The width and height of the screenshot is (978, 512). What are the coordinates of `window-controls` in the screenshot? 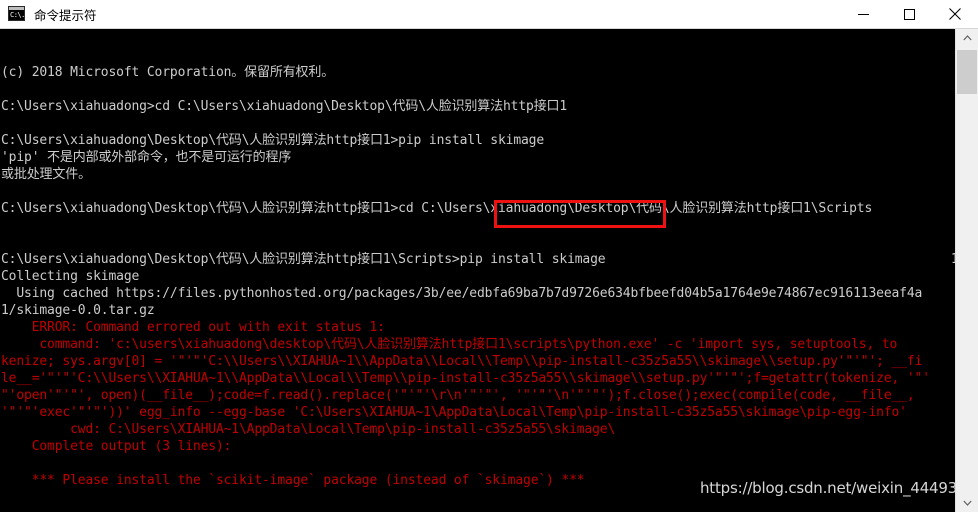 It's located at (909, 14).